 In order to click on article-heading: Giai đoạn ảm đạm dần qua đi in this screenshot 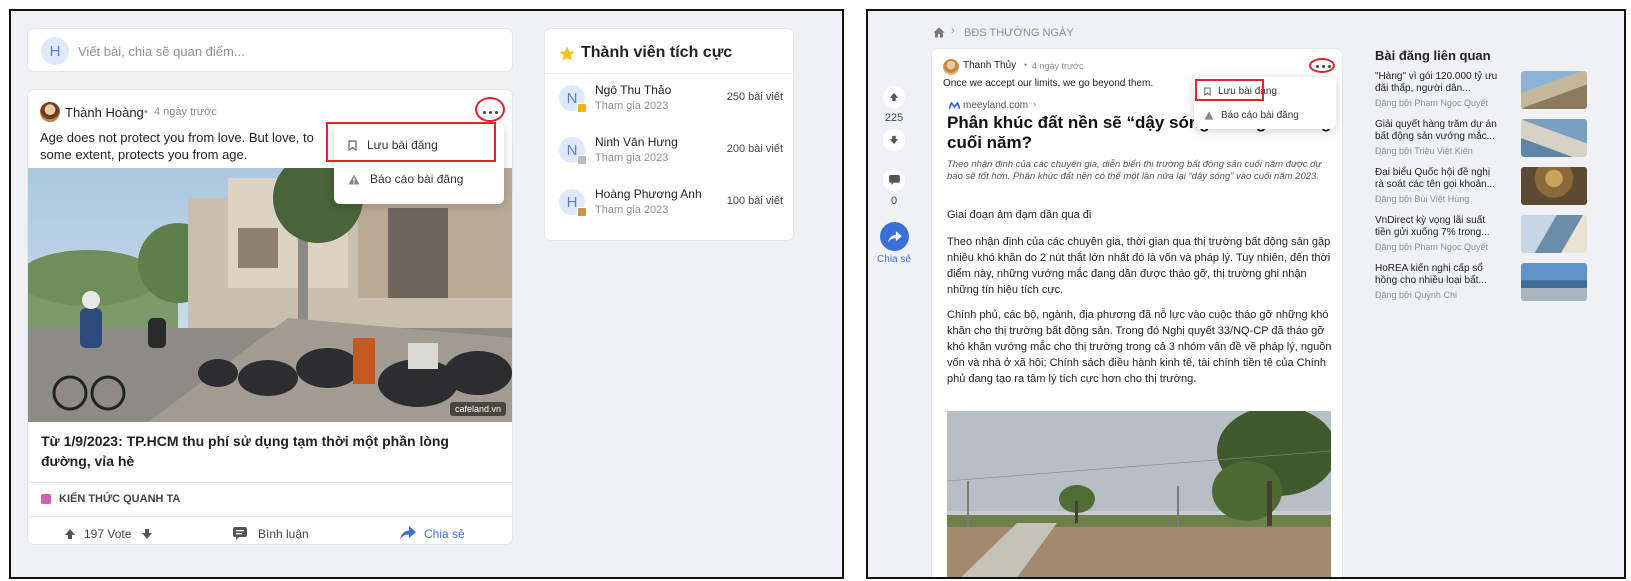, I will do `click(1019, 215)`.